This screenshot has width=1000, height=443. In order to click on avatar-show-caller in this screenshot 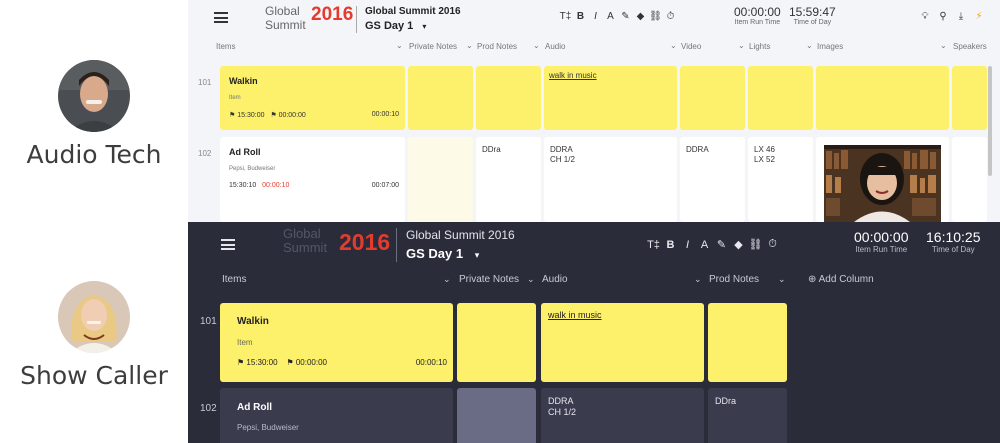, I will do `click(94, 317)`.